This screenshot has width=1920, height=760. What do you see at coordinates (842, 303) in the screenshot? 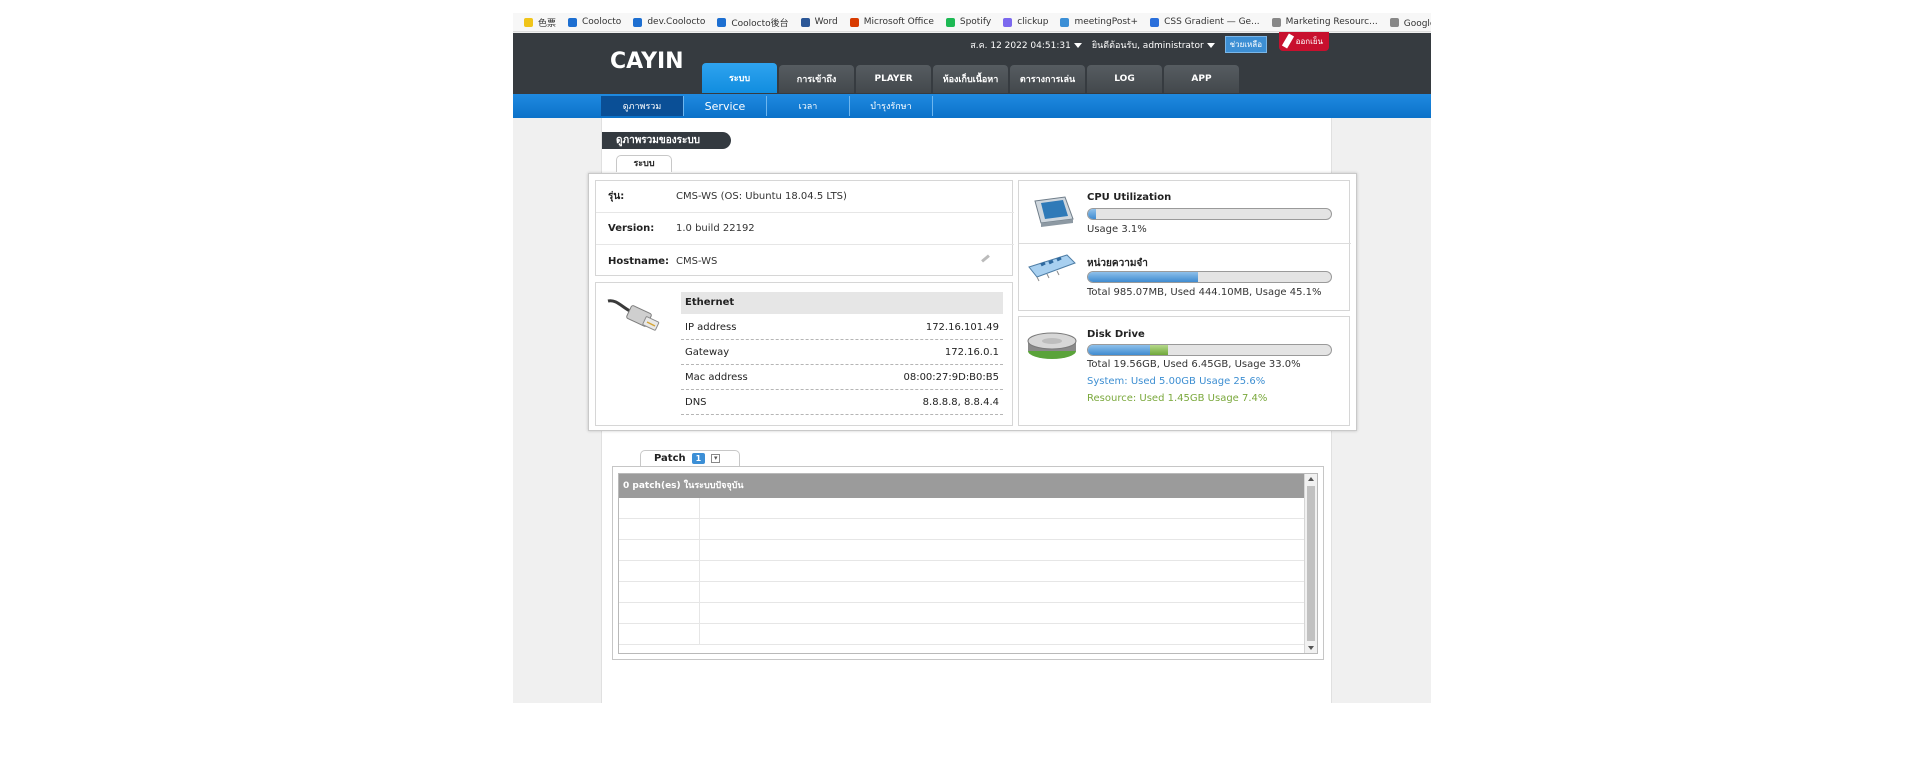
I see `ethernet-title: Ethernet` at bounding box center [842, 303].